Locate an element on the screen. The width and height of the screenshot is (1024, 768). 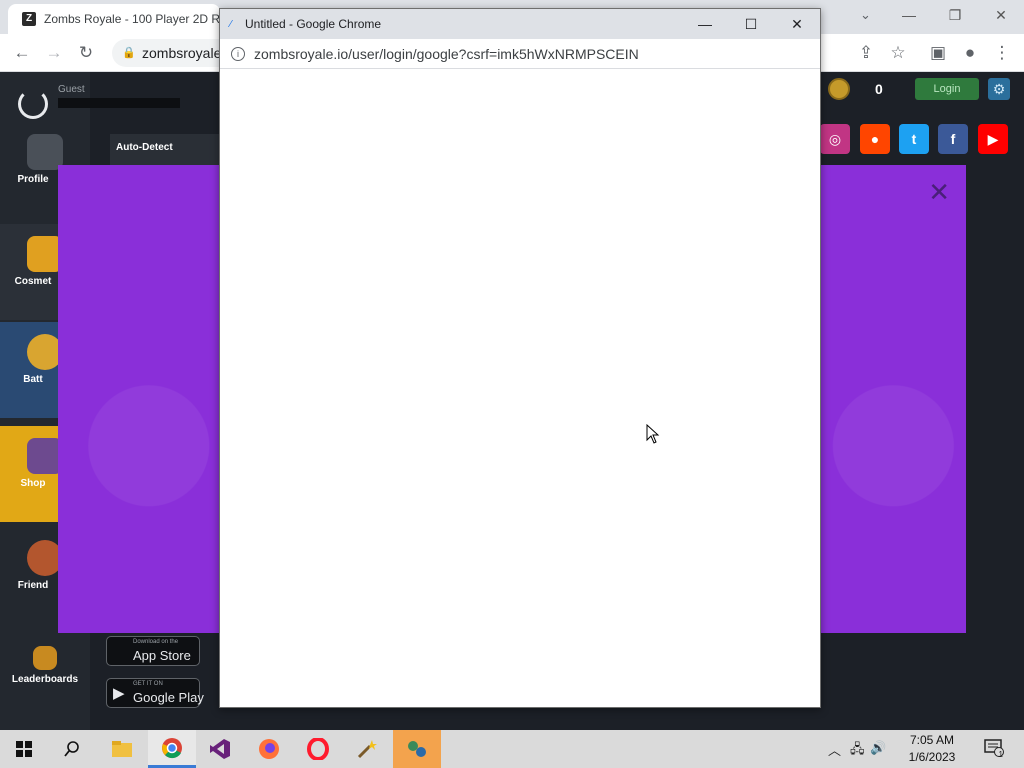
app-store-name: App Store is located at coordinates (162, 655).